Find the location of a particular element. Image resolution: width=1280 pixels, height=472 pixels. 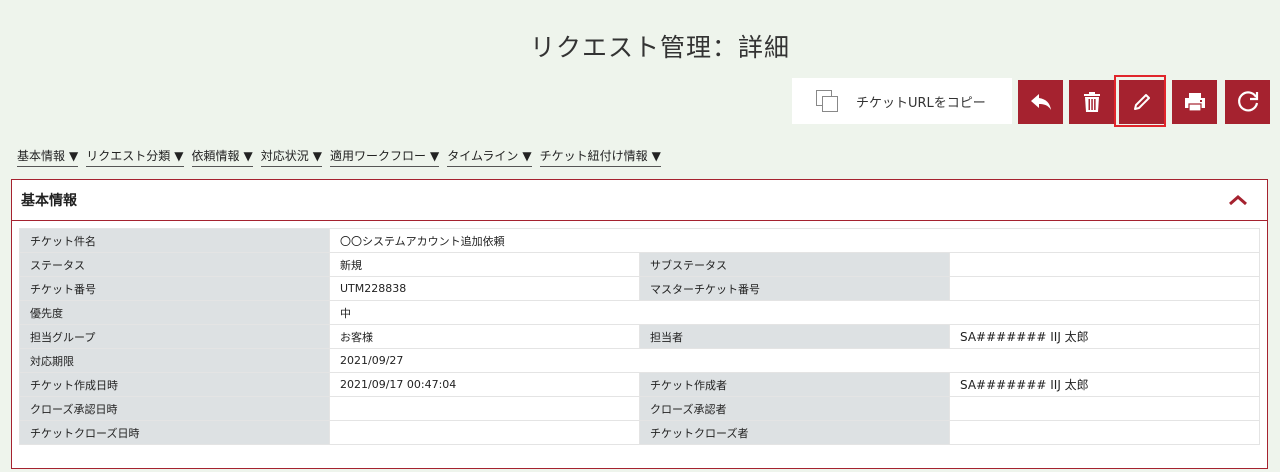

chevron-up-icon is located at coordinates (1238, 200).